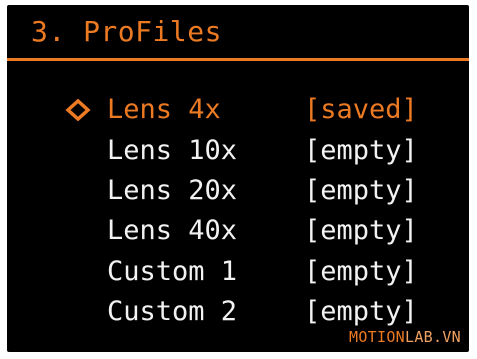 This screenshot has width=477, height=359. Describe the element at coordinates (238, 59) in the screenshot. I see `title-divider` at that location.